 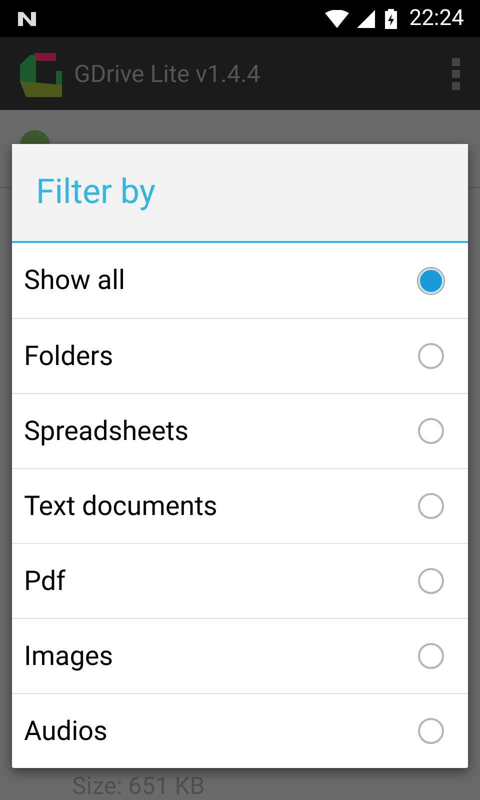 What do you see at coordinates (240, 505) in the screenshot?
I see `filter-option: Text documents` at bounding box center [240, 505].